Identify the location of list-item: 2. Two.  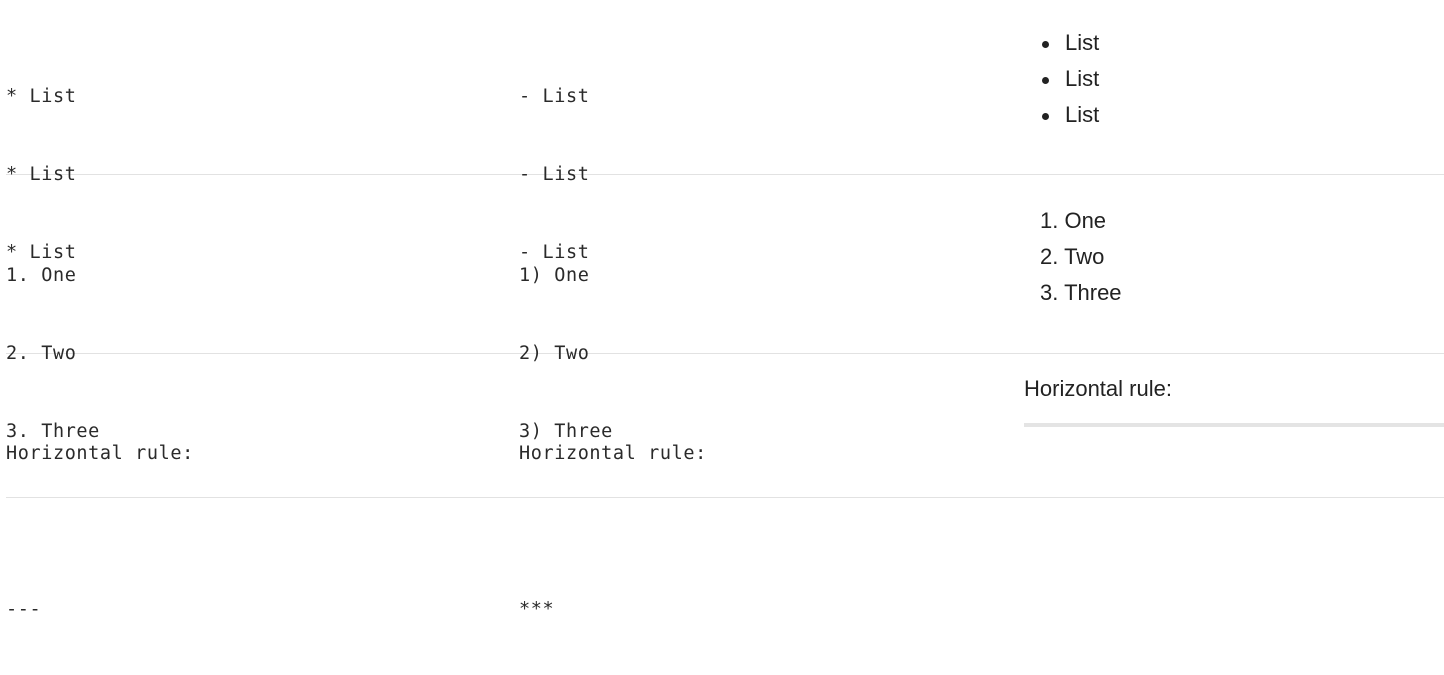
(1234, 257).